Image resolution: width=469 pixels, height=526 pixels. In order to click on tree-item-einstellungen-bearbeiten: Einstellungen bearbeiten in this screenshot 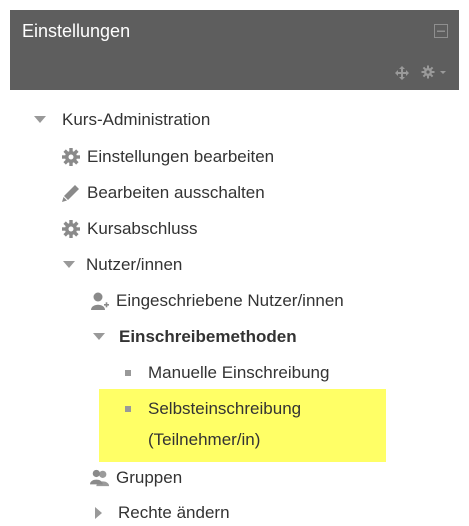, I will do `click(167, 157)`.